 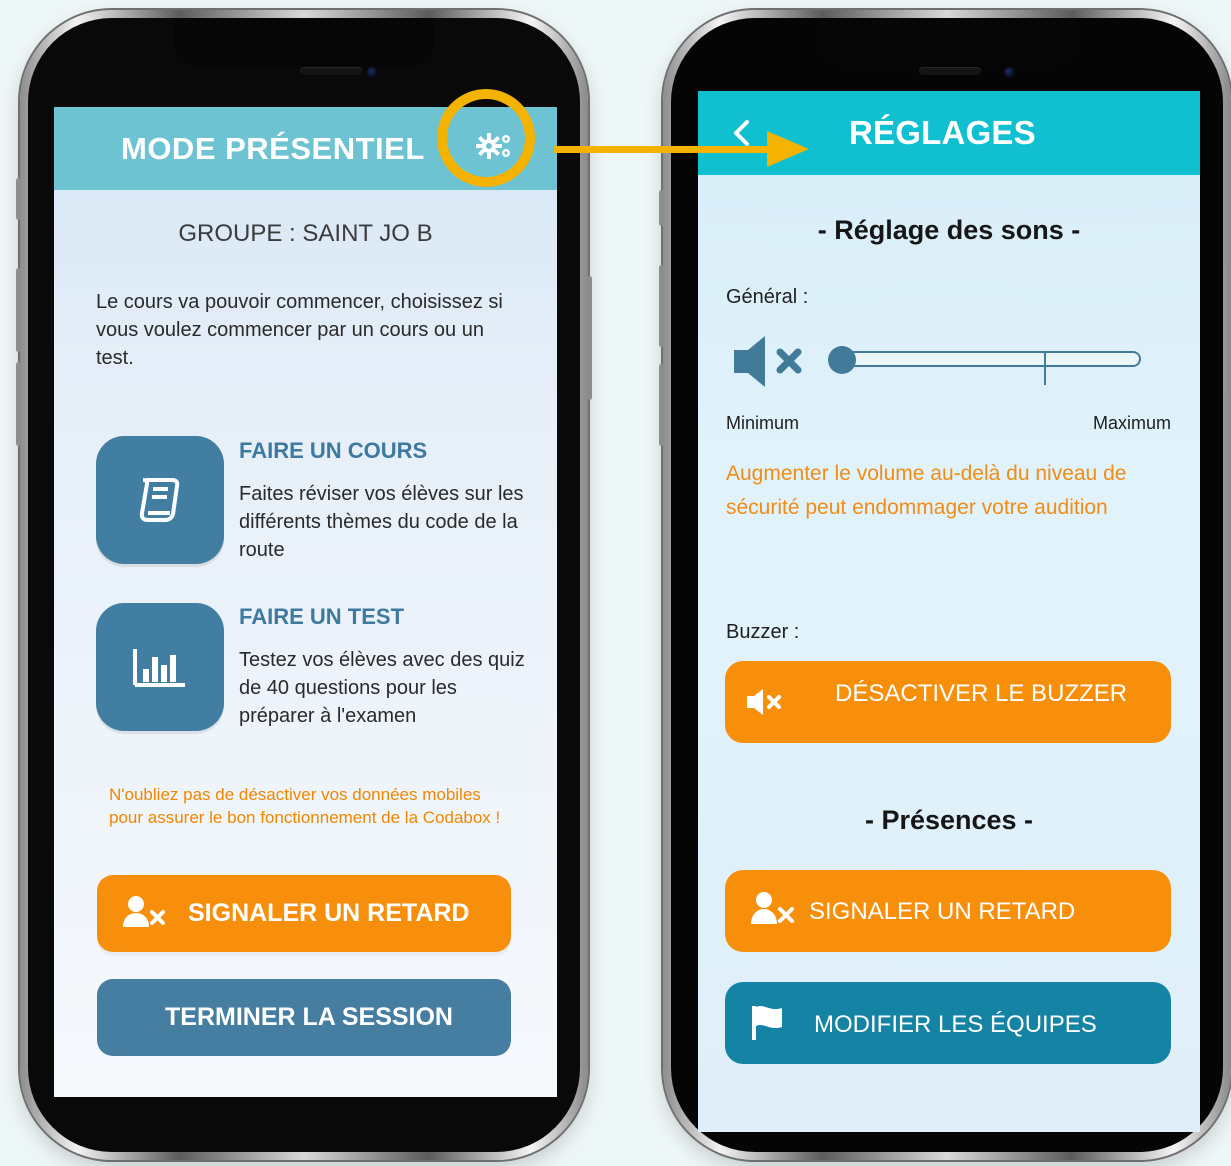 I want to click on modify-teams-label: MODIFIER LES ÉQUIPES, so click(x=955, y=1024).